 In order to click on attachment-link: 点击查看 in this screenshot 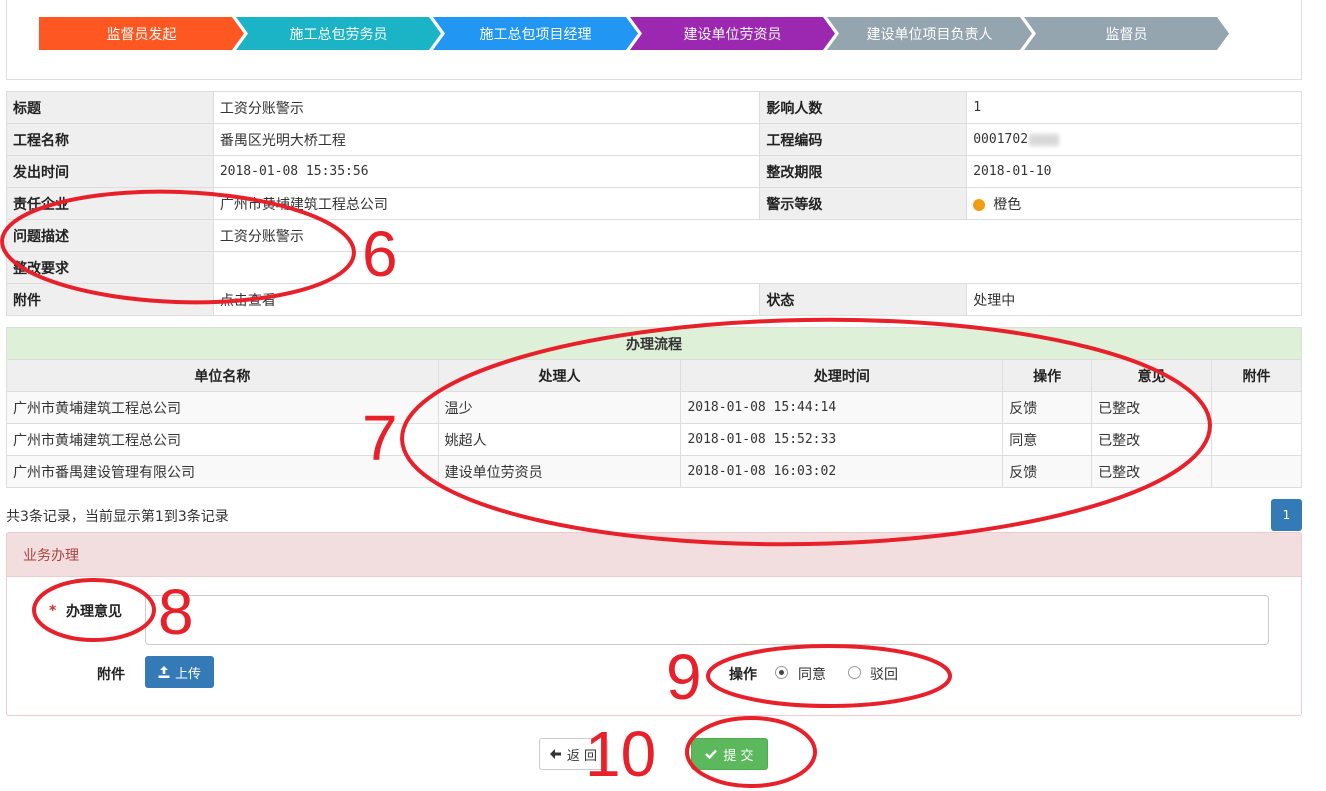, I will do `click(486, 299)`.